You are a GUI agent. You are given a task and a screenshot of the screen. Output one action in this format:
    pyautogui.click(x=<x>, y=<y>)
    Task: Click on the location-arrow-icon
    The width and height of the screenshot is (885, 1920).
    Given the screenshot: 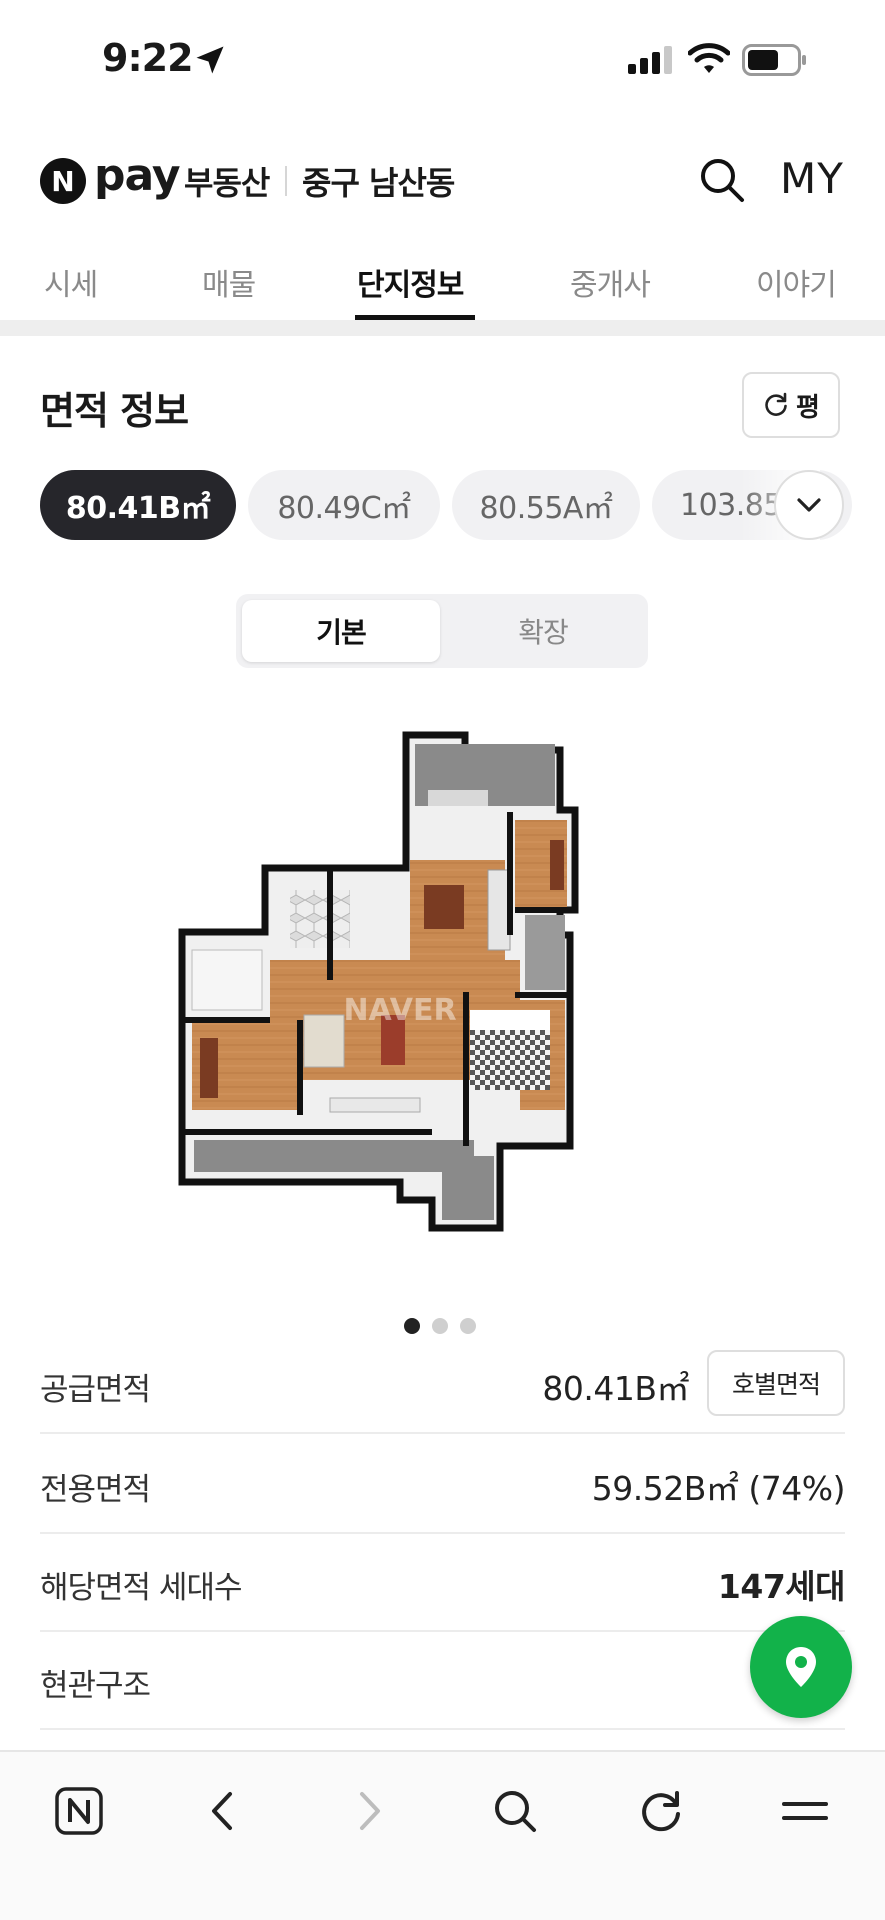 What is the action you would take?
    pyautogui.click(x=210, y=60)
    